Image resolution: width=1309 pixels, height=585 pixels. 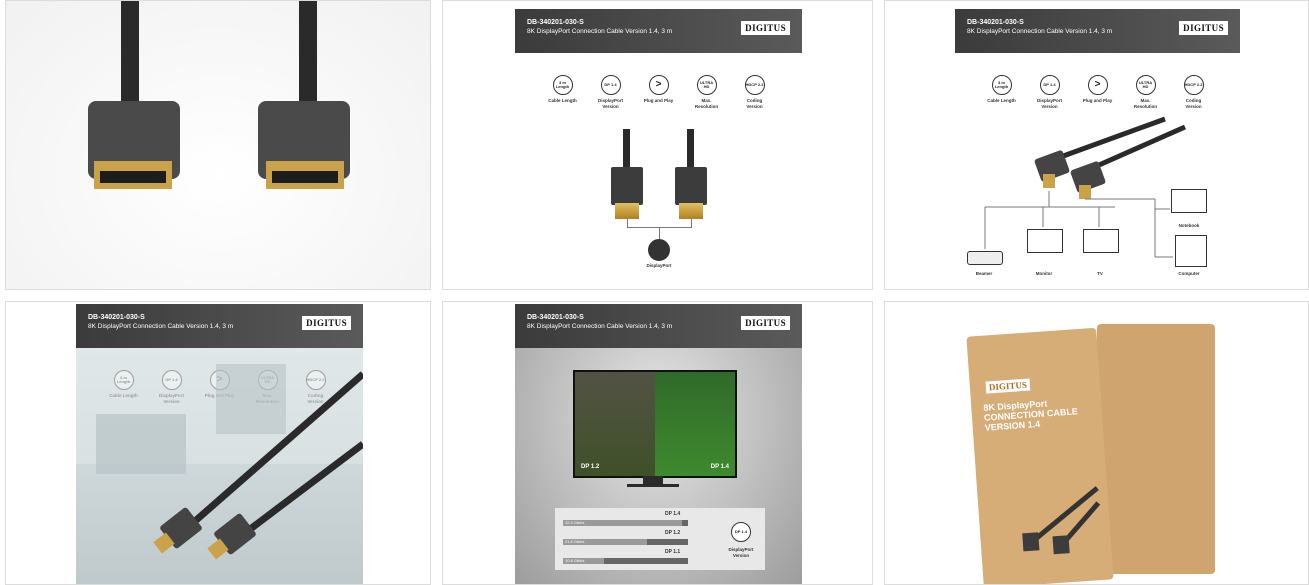 I want to click on feature-cable-length: 3 m Length Cable Length, so click(x=563, y=92).